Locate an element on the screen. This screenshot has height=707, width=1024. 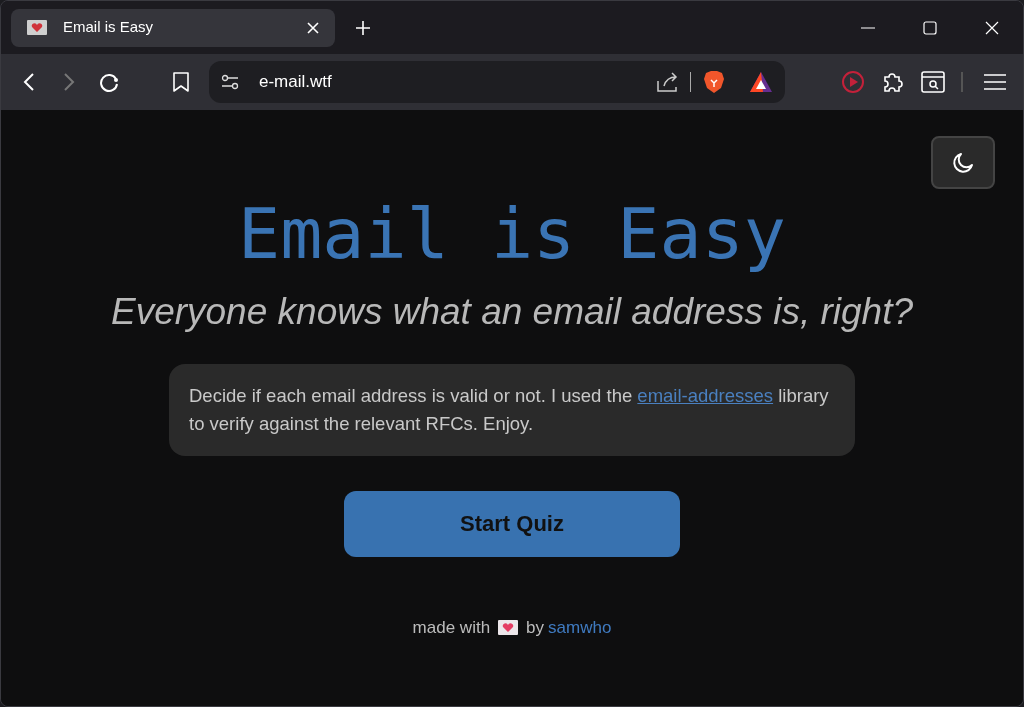
menu-icon is located at coordinates (995, 82).